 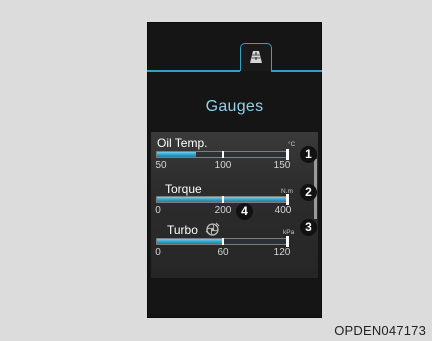 What do you see at coordinates (296, 71) in the screenshot?
I see `tab-underline-right` at bounding box center [296, 71].